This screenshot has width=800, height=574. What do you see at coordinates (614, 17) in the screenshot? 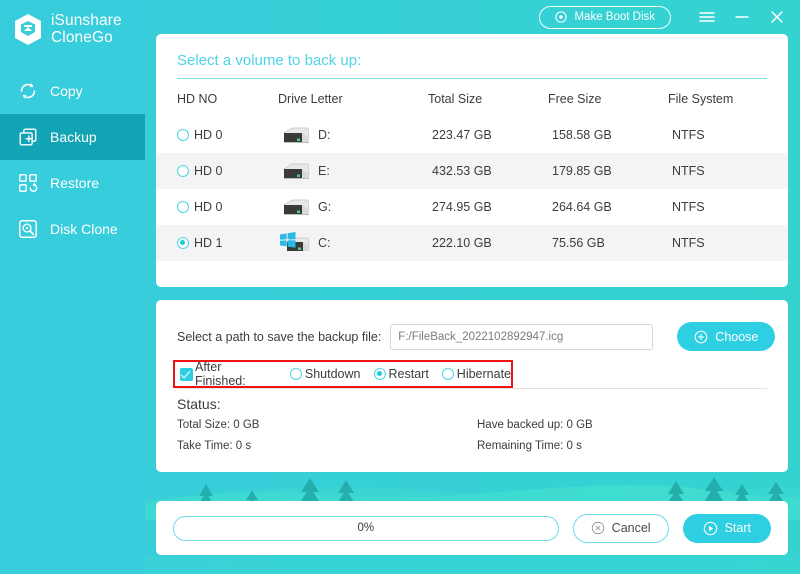
I see `make-boot-disk-label: Make Boot Disk` at bounding box center [614, 17].